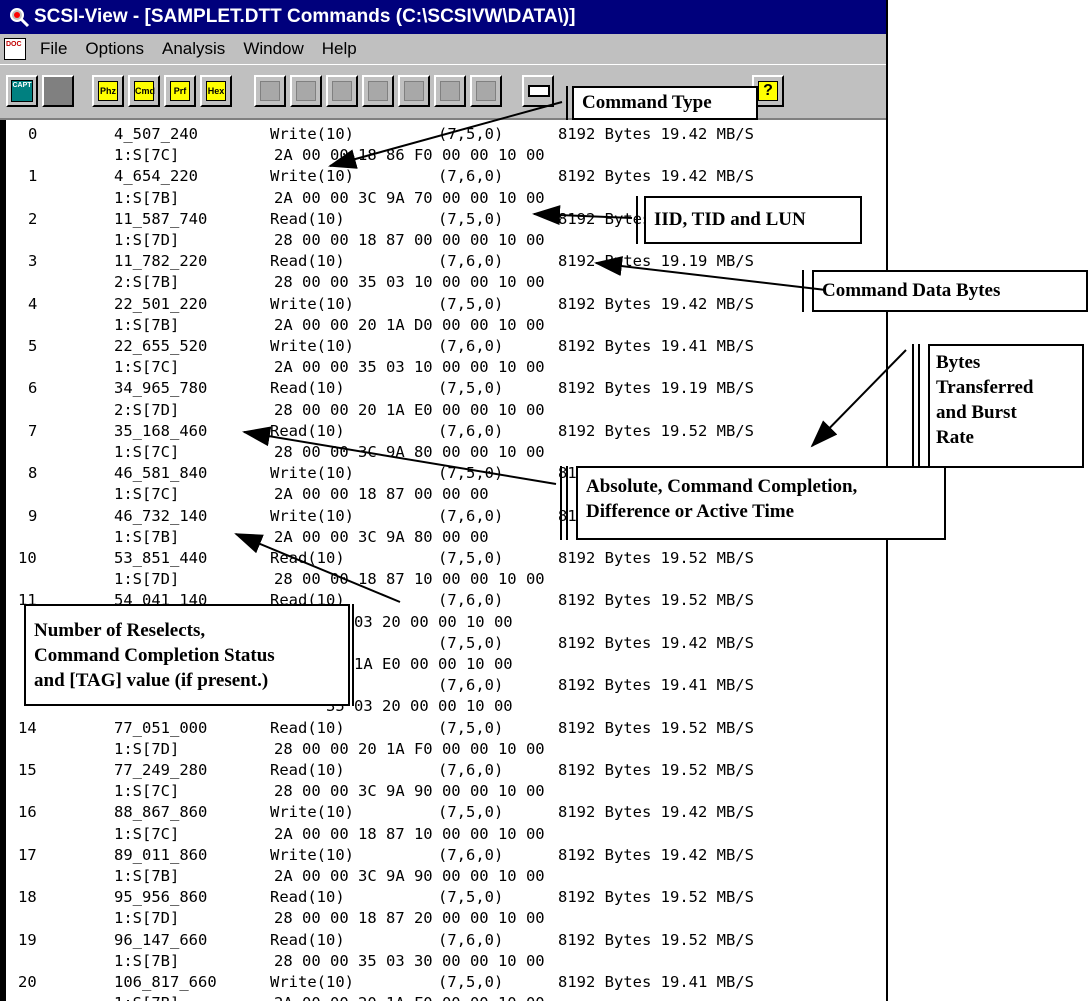  I want to click on command-data: 2A 00 00 18 86 F0 00 00 10 00, so click(409, 155).